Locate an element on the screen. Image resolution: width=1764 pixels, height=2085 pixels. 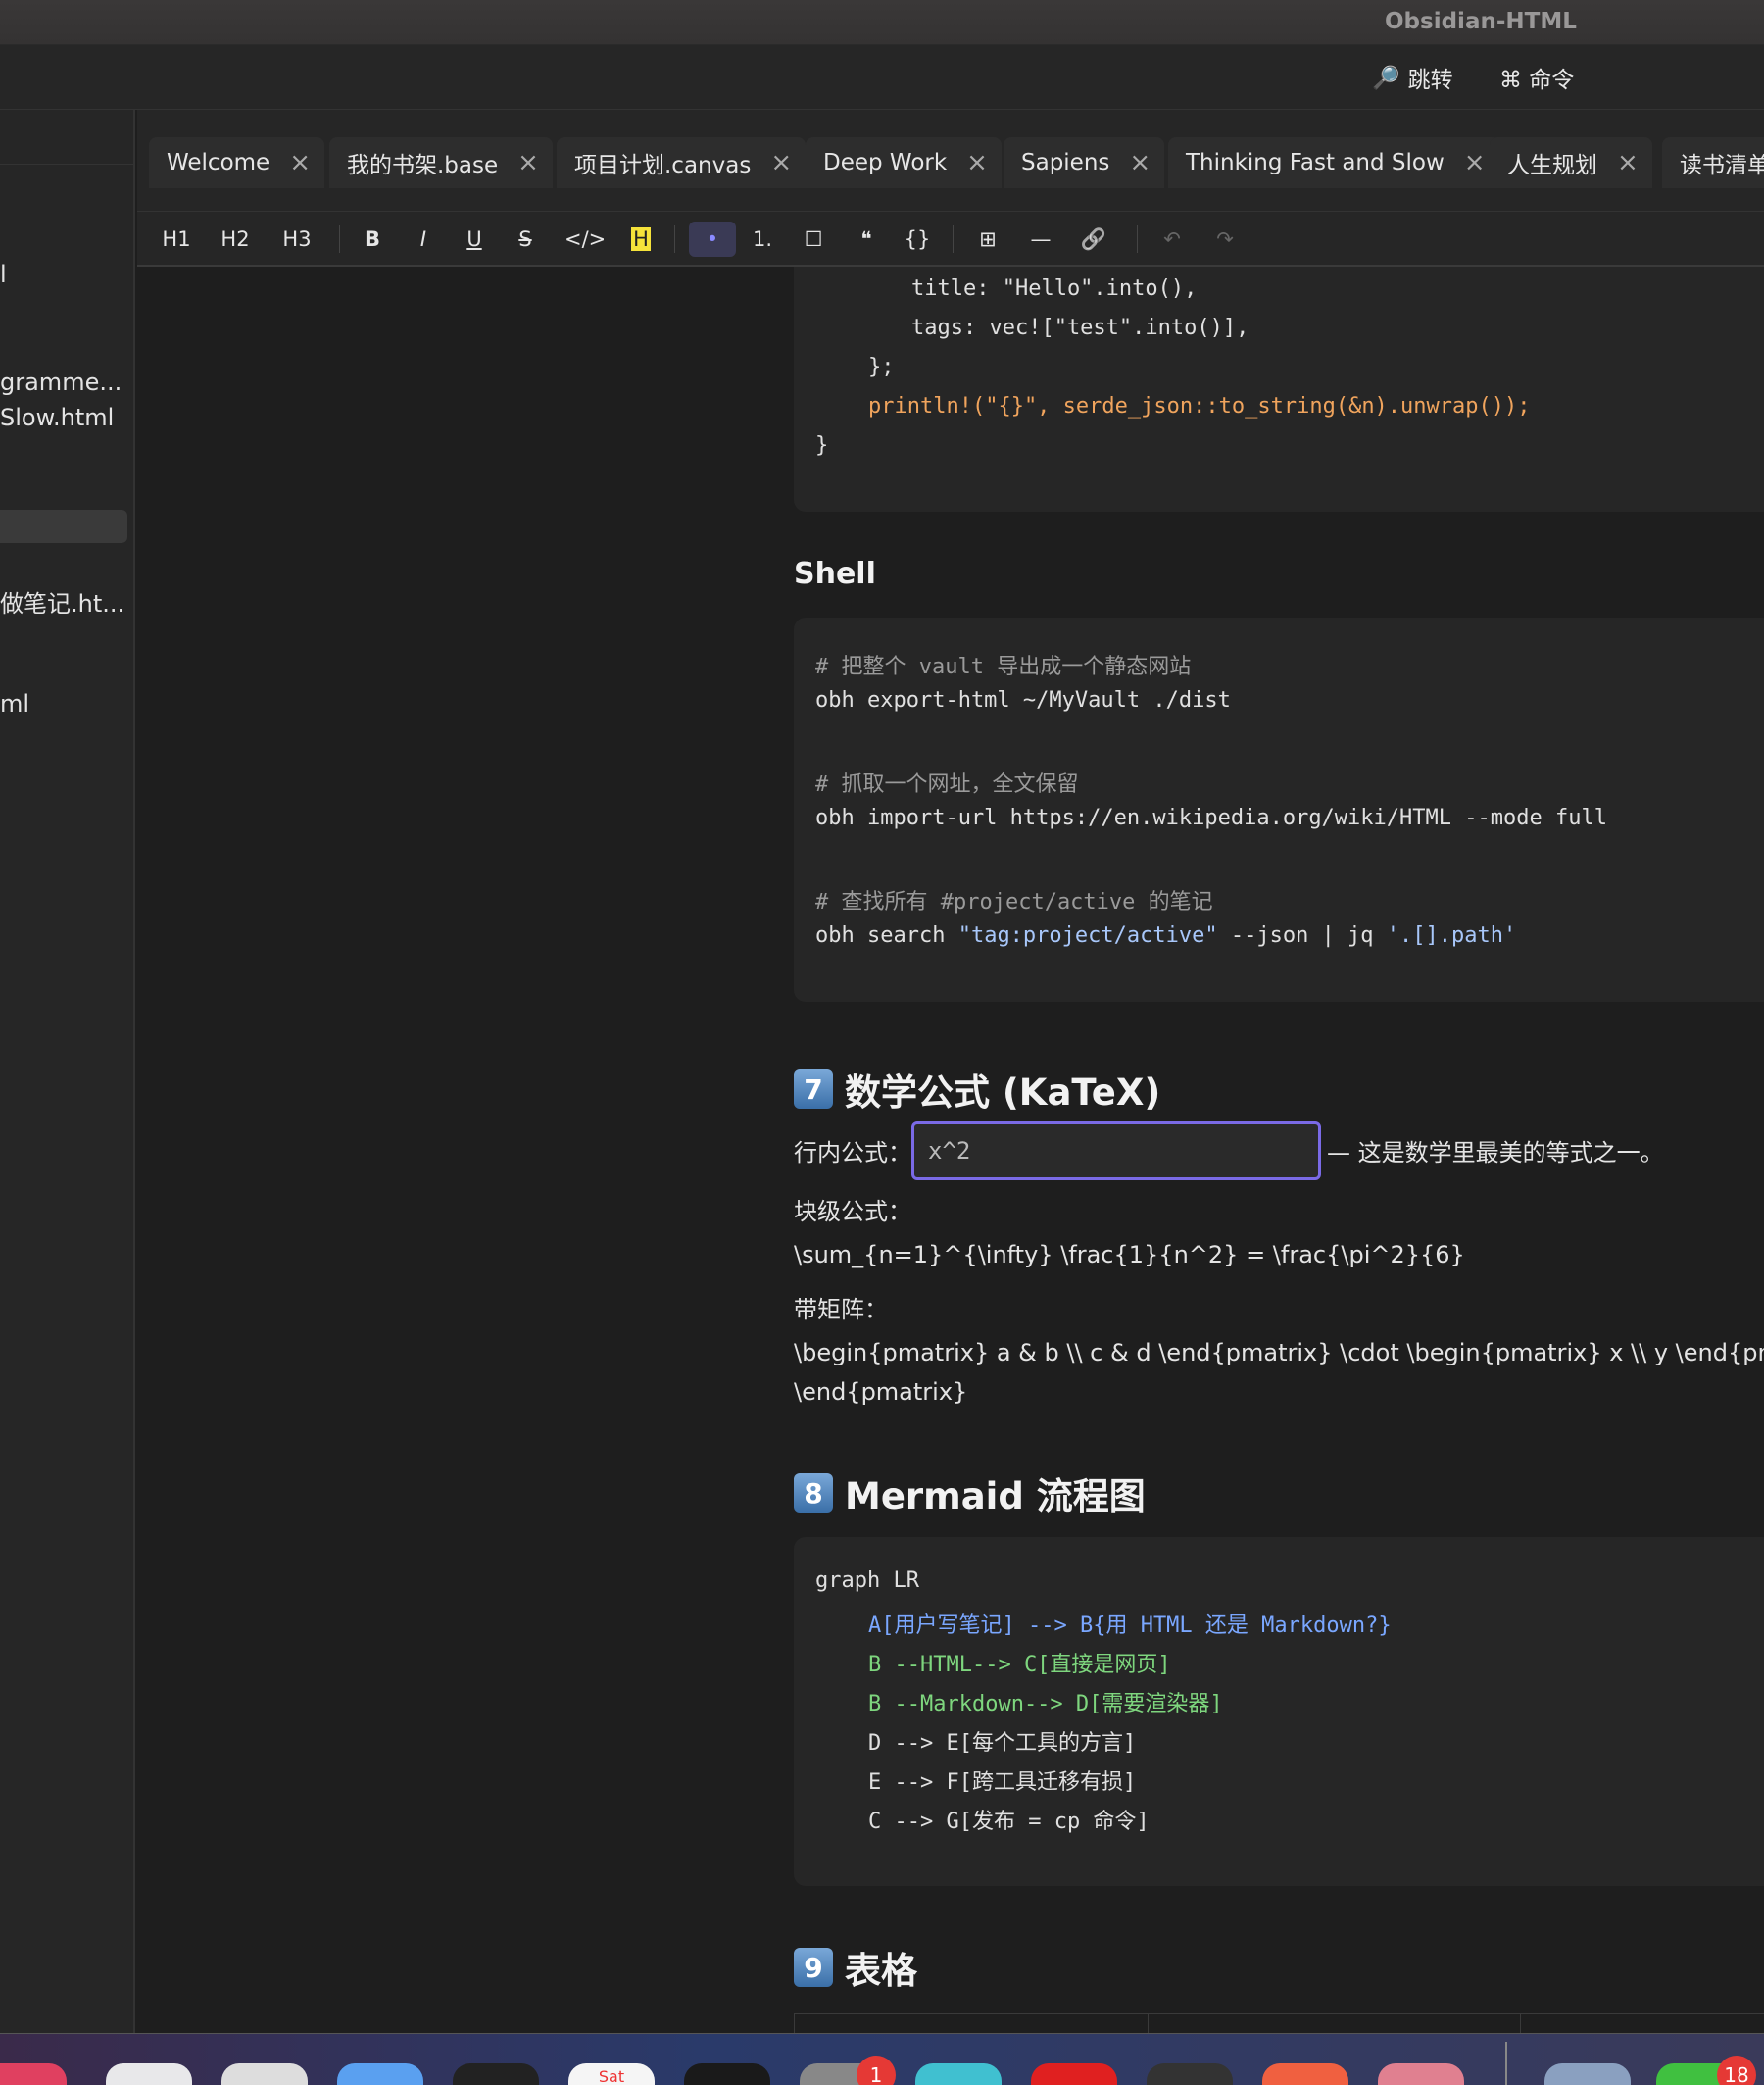
jump-label: 跳转 is located at coordinates (1430, 80).